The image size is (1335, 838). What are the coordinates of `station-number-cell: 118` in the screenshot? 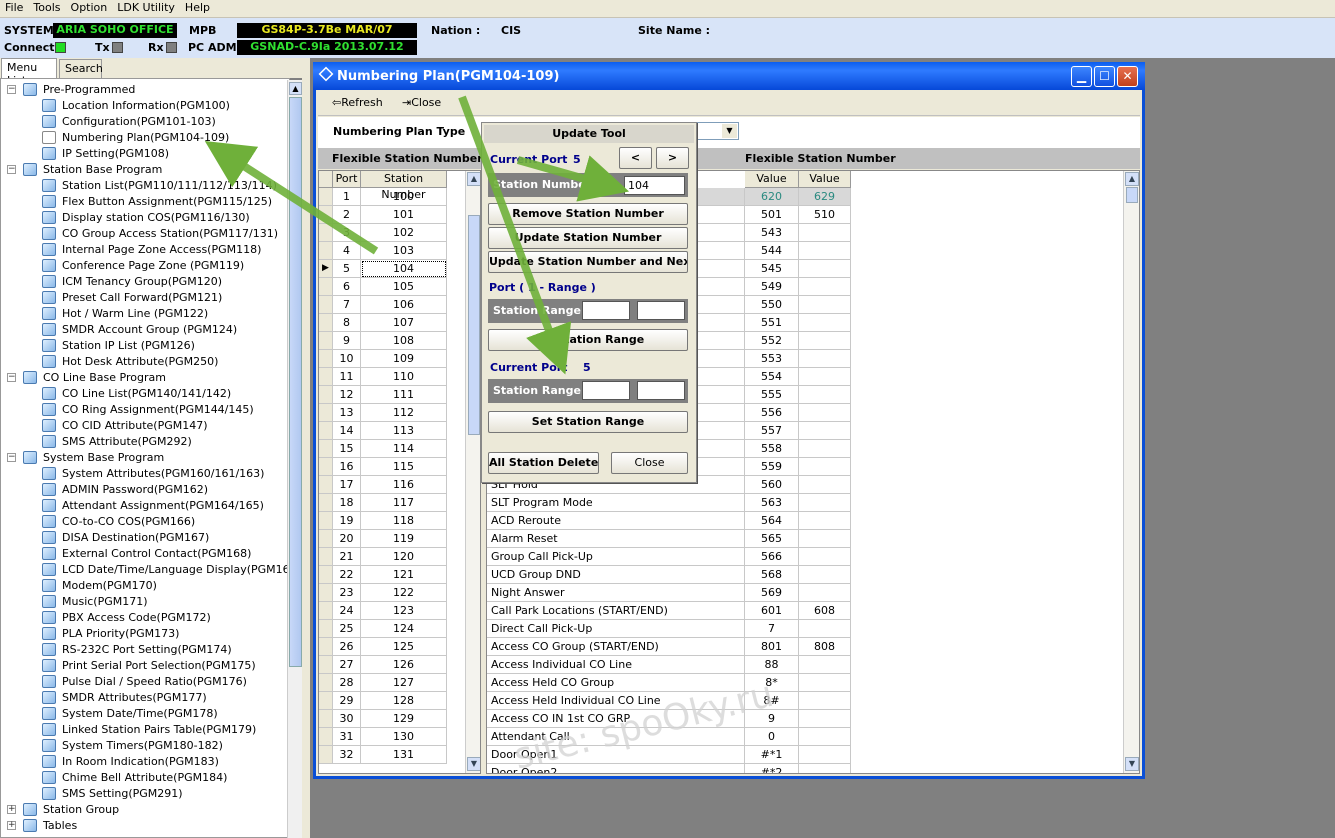 It's located at (404, 521).